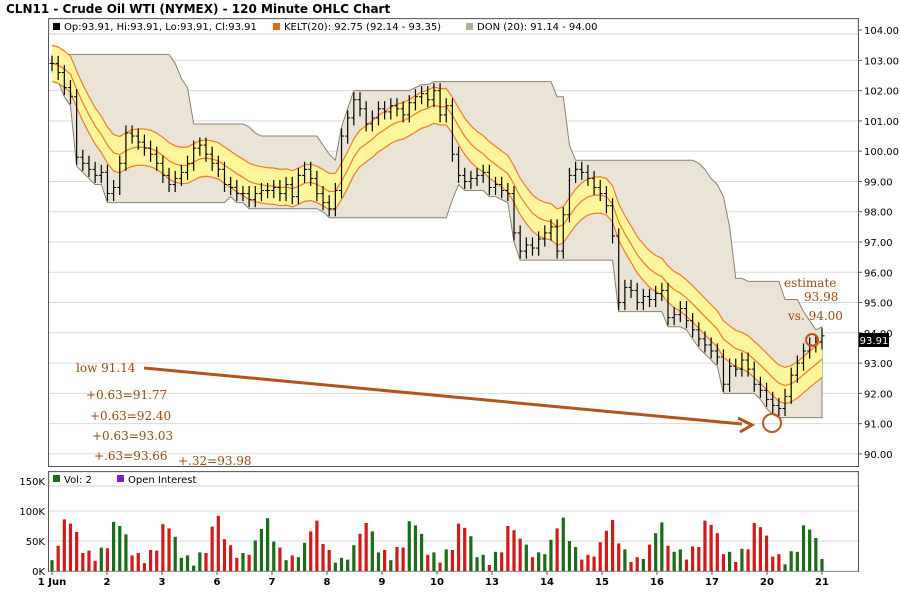  What do you see at coordinates (131, 456) in the screenshot?
I see `step-annotation: +.63=93.66` at bounding box center [131, 456].